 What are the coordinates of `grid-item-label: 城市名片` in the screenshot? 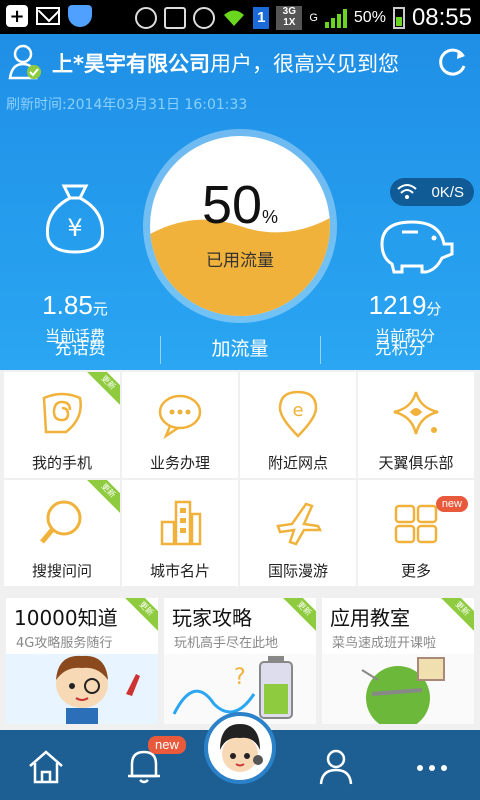 It's located at (179, 571).